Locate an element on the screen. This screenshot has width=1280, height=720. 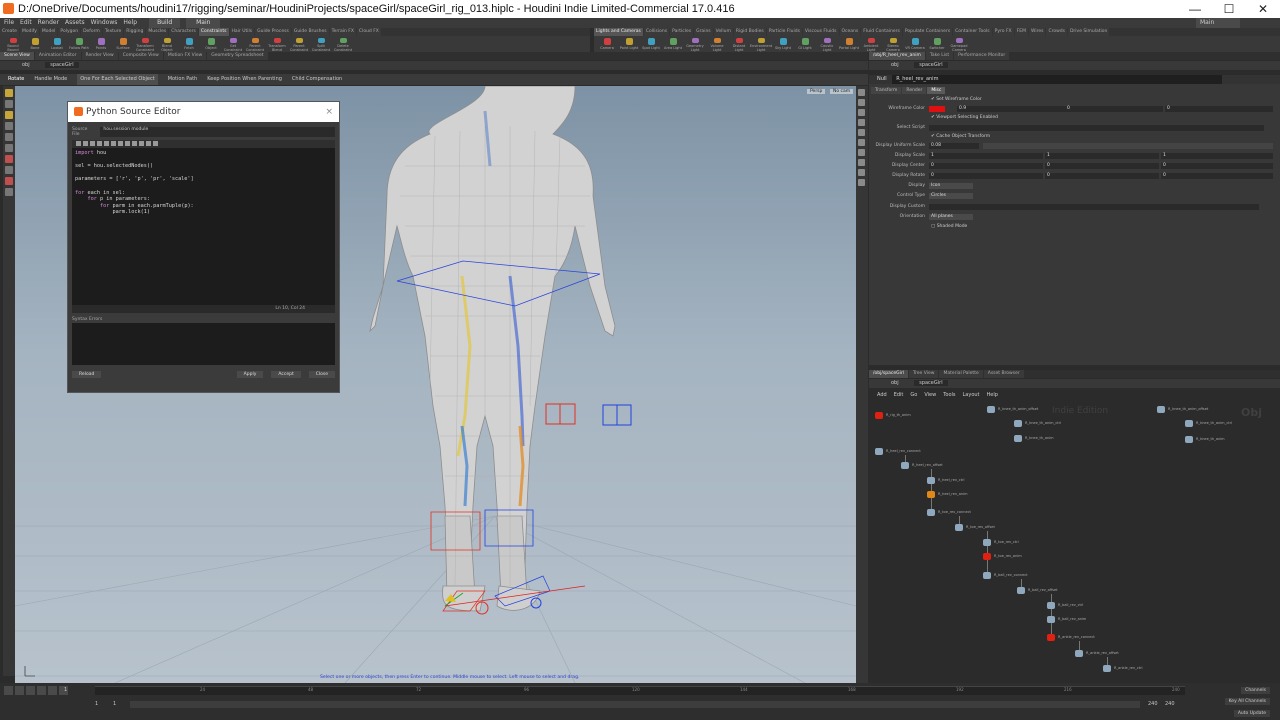
param-tab-render: Render is located at coordinates (914, 90).